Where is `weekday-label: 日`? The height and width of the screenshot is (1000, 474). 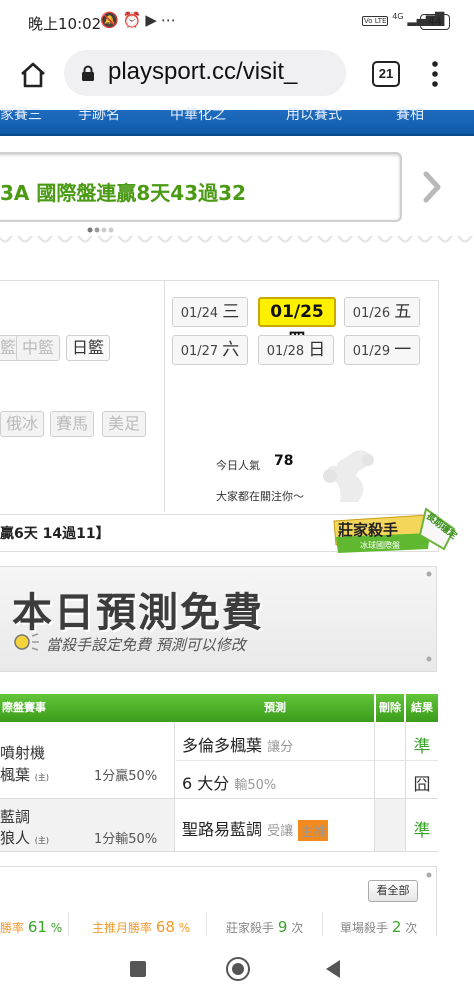 weekday-label: 日 is located at coordinates (317, 350).